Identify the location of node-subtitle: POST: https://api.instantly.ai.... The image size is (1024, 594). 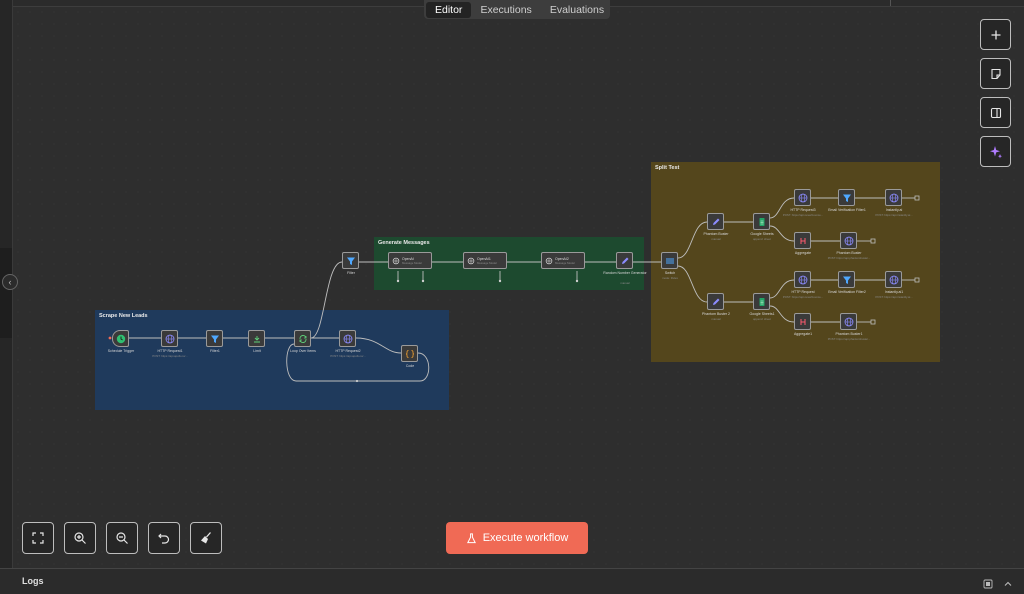
(894, 215).